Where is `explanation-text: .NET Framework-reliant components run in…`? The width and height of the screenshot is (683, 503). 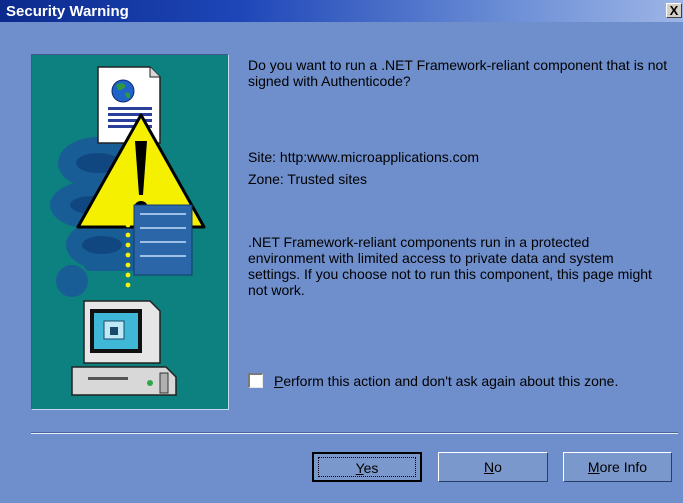 explanation-text: .NET Framework-reliant components run in… is located at coordinates (450, 266).